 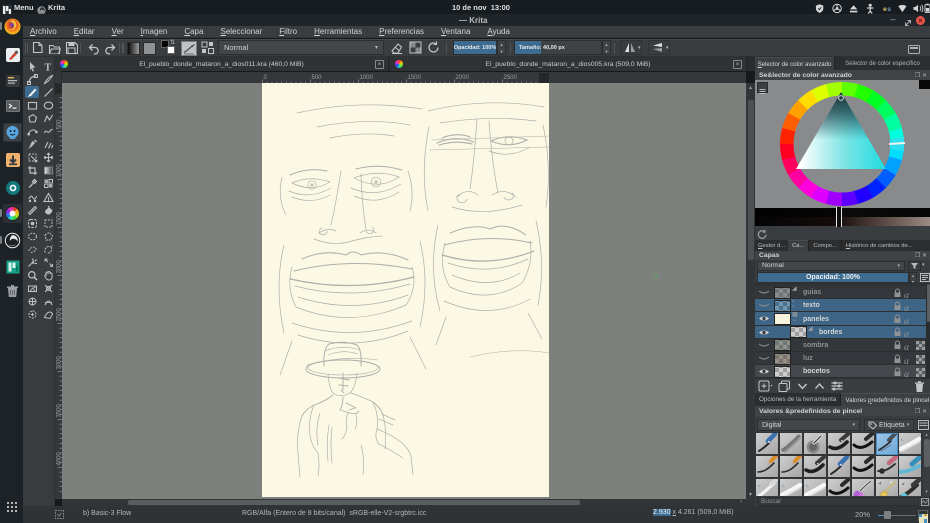 I want to click on svg-text: s, so click(x=889, y=9).